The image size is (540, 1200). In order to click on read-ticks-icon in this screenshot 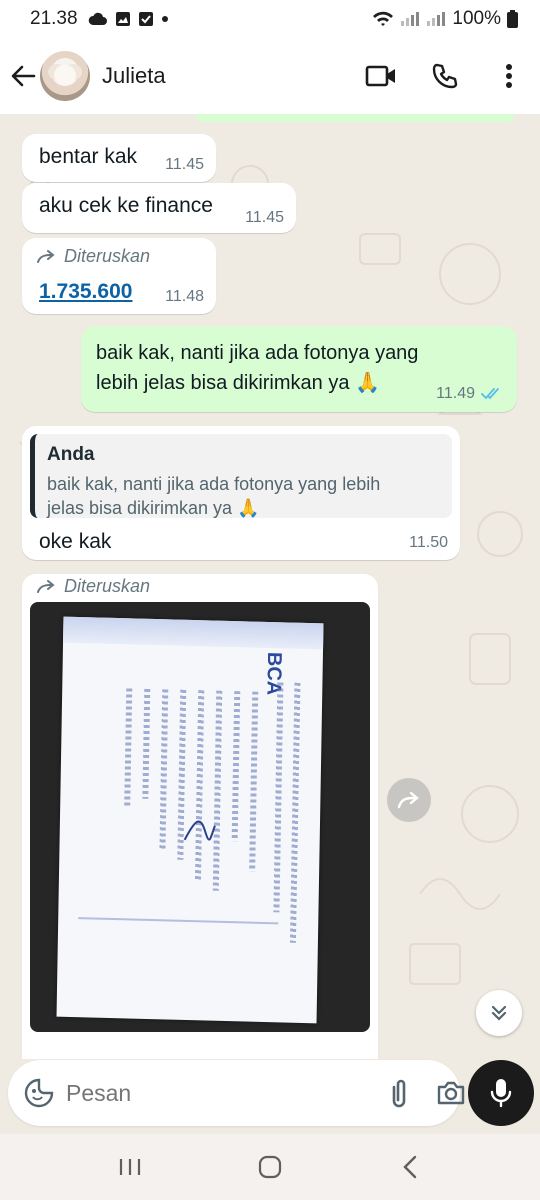, I will do `click(490, 394)`.